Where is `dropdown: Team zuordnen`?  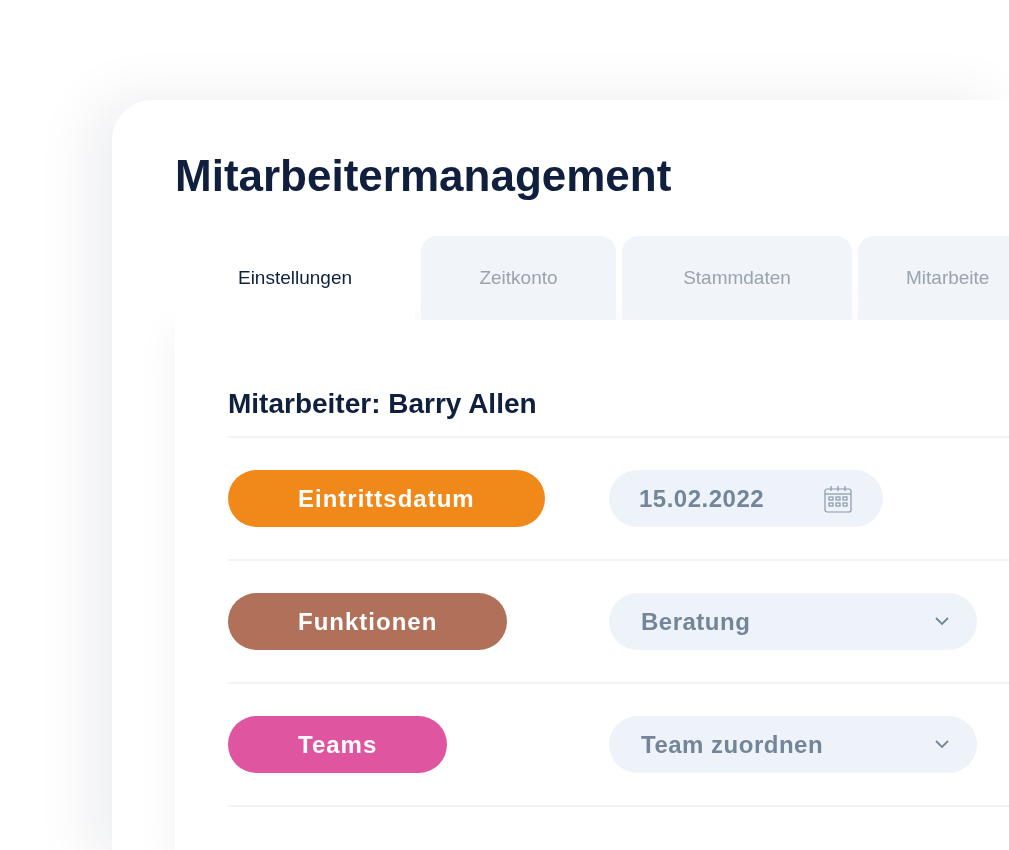
dropdown: Team zuordnen is located at coordinates (793, 744).